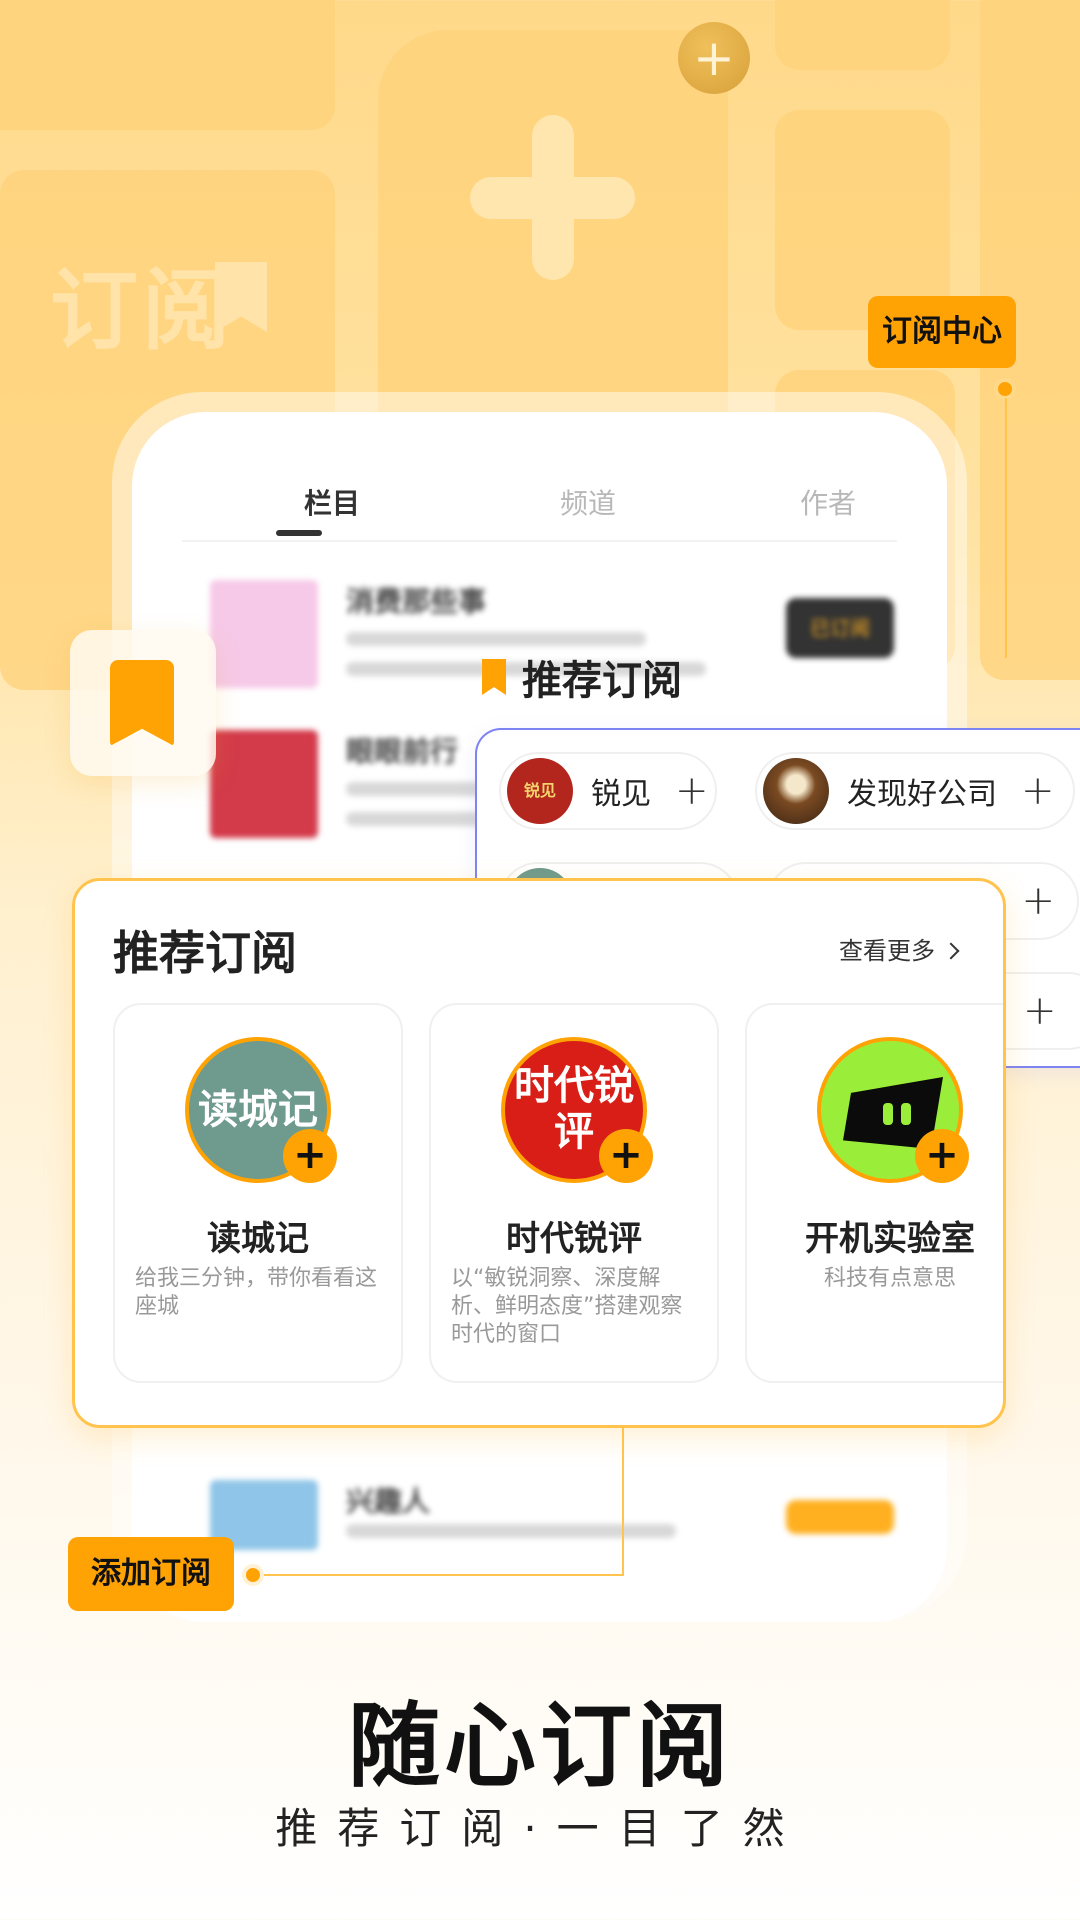 The image size is (1080, 1920). Describe the element at coordinates (840, 628) in the screenshot. I see `subscribed-button: 已订阅` at that location.